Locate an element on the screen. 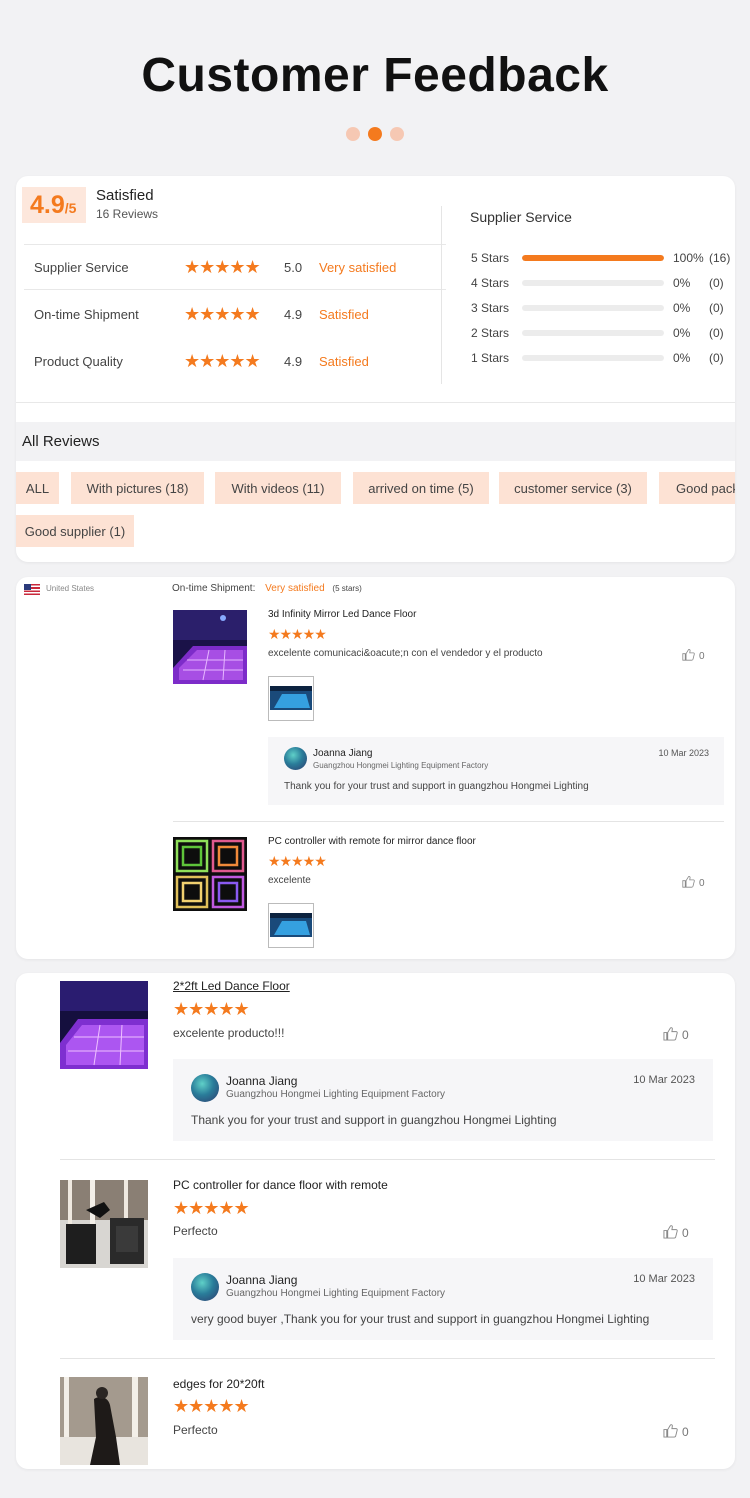 The width and height of the screenshot is (750, 1498). page-title: Customer Feedback is located at coordinates (375, 75).